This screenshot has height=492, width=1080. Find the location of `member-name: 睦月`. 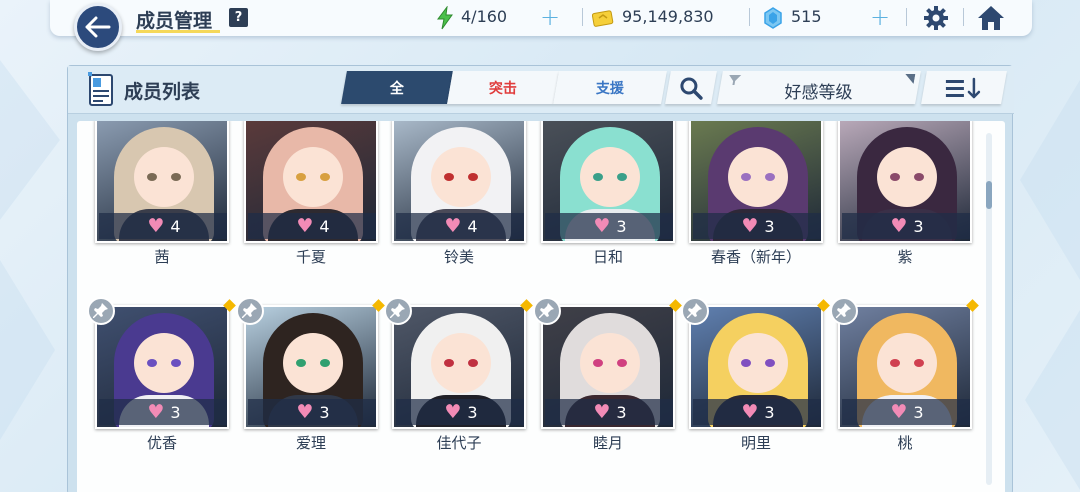

member-name: 睦月 is located at coordinates (607, 443).